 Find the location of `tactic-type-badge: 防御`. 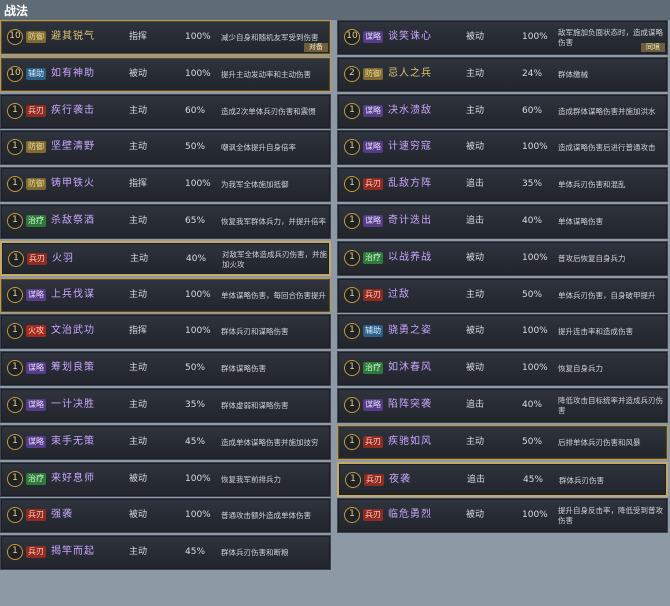

tactic-type-badge: 防御 is located at coordinates (36, 147).